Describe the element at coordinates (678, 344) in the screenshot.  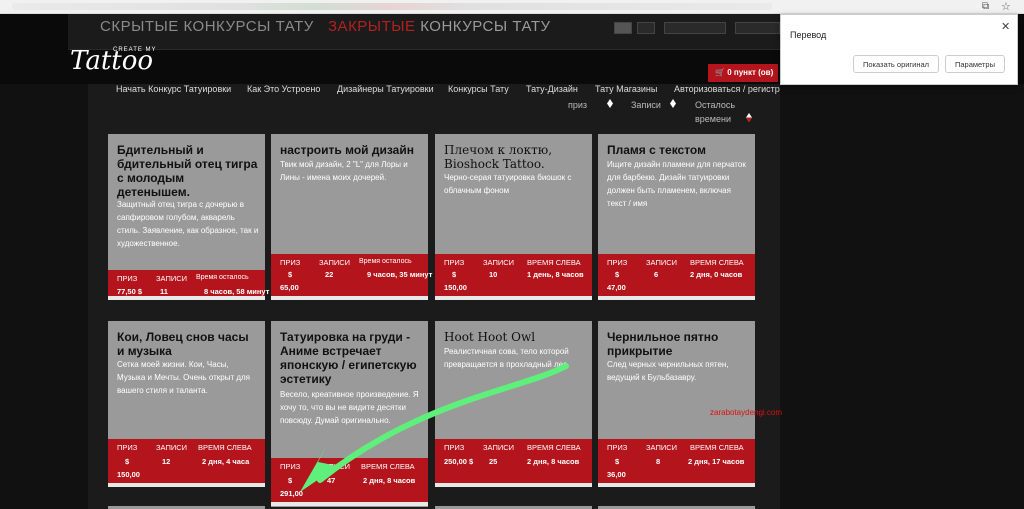
I see `contest-title: Чернильное пятно прикрытие` at that location.